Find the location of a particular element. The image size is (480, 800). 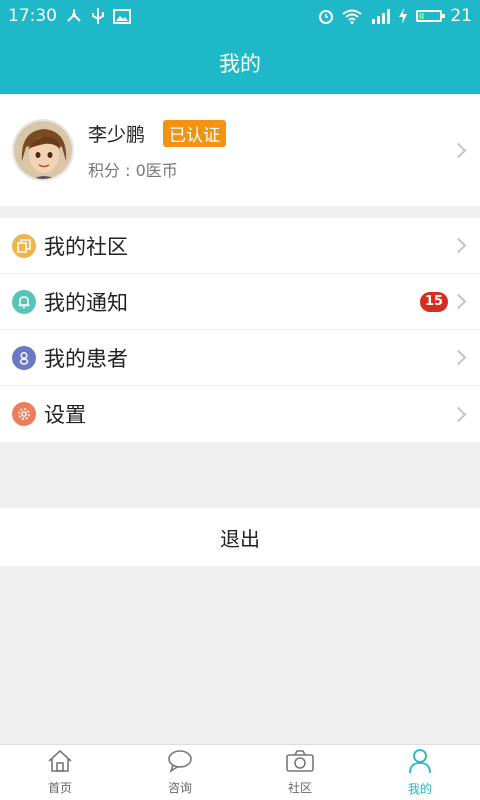

logout-button: 退出 is located at coordinates (240, 537).